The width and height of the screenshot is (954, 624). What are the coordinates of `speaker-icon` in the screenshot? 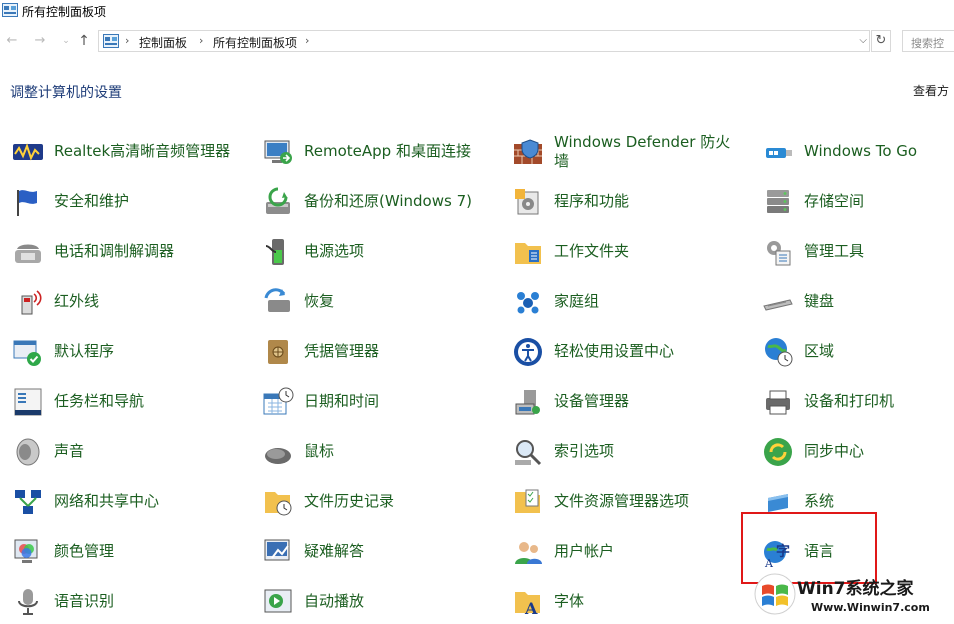 It's located at (28, 452).